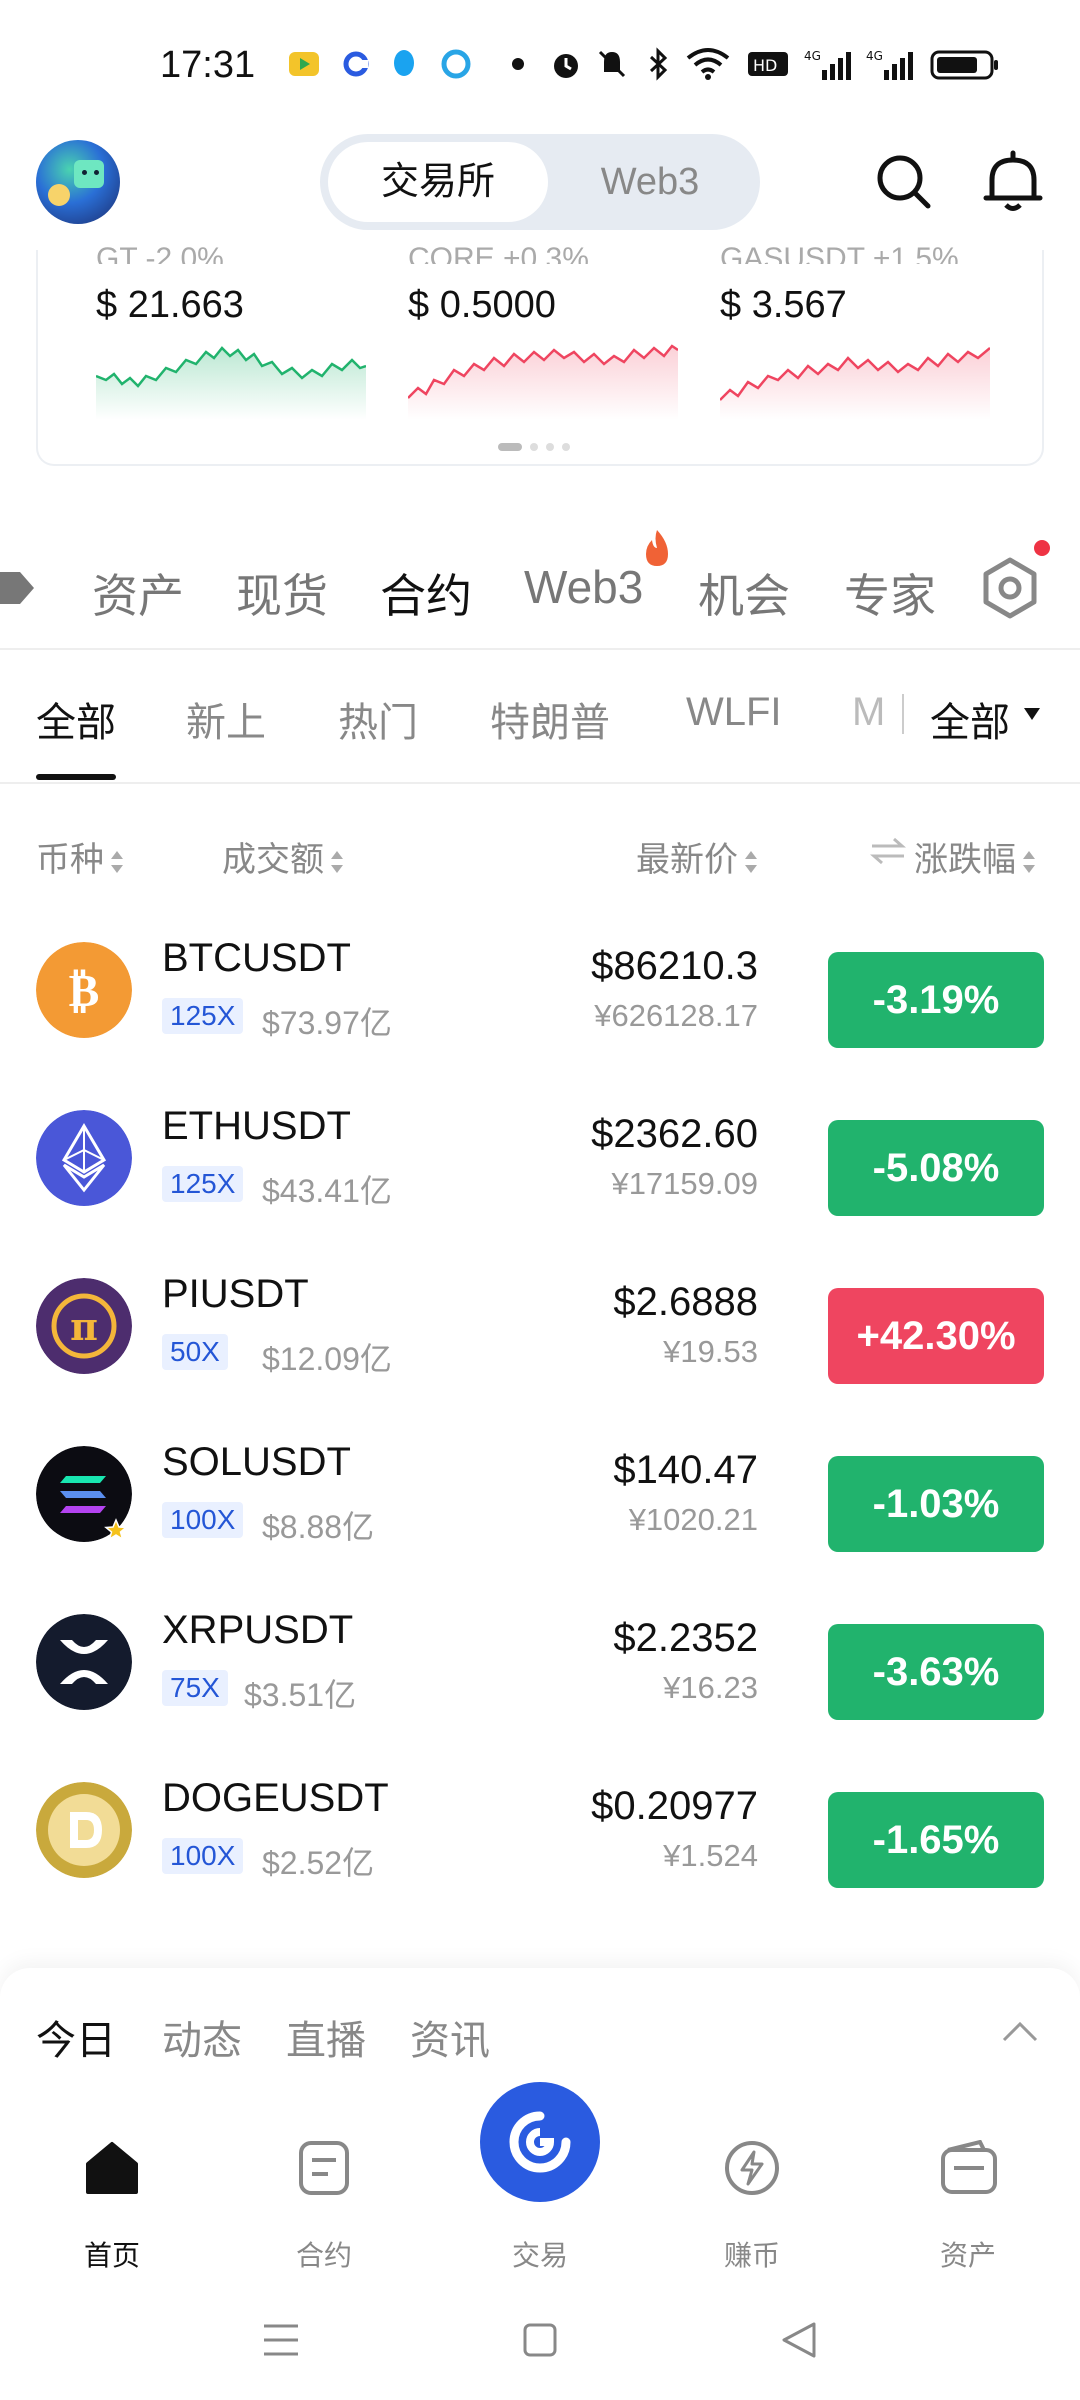  What do you see at coordinates (282, 593) in the screenshot?
I see `tab-spot: 现货` at bounding box center [282, 593].